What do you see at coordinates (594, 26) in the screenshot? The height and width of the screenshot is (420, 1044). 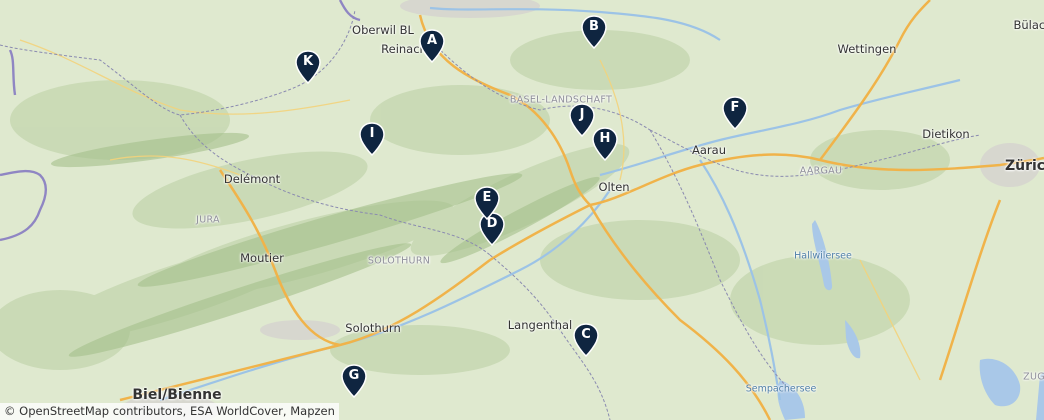 I see `marker-letter: B` at bounding box center [594, 26].